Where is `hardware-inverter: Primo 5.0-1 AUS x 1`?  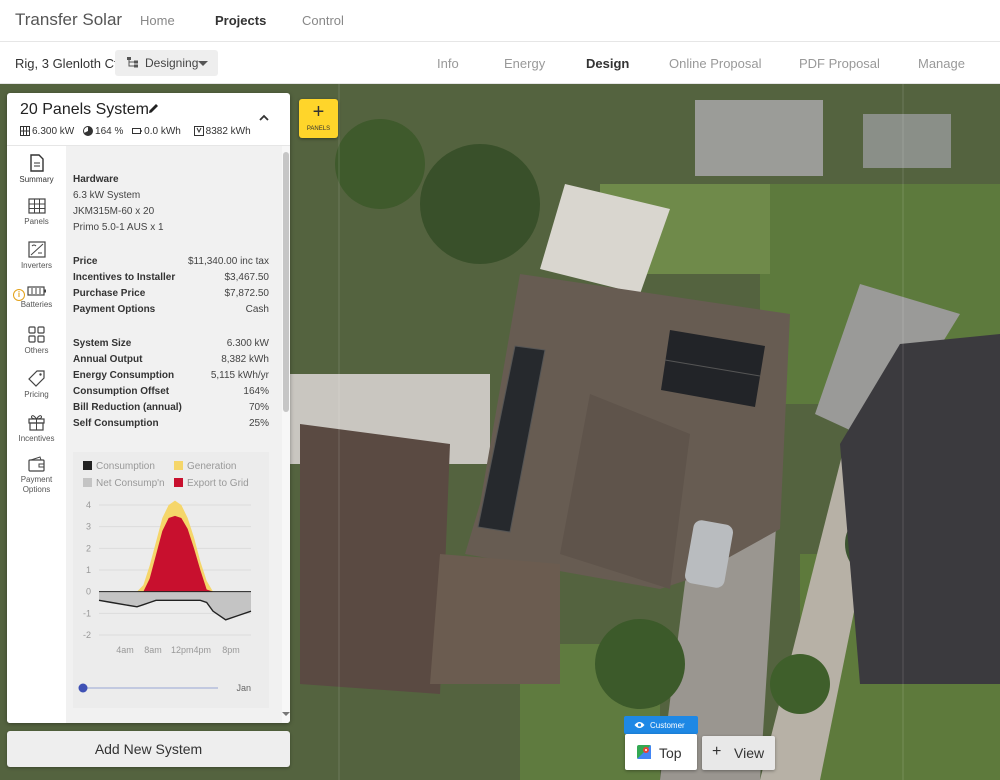
hardware-inverter: Primo 5.0-1 AUS x 1 is located at coordinates (118, 227).